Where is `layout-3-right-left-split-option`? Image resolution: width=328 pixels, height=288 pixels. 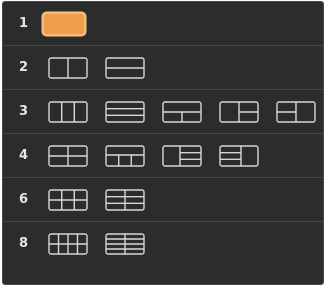 layout-3-right-left-split-option is located at coordinates (296, 112).